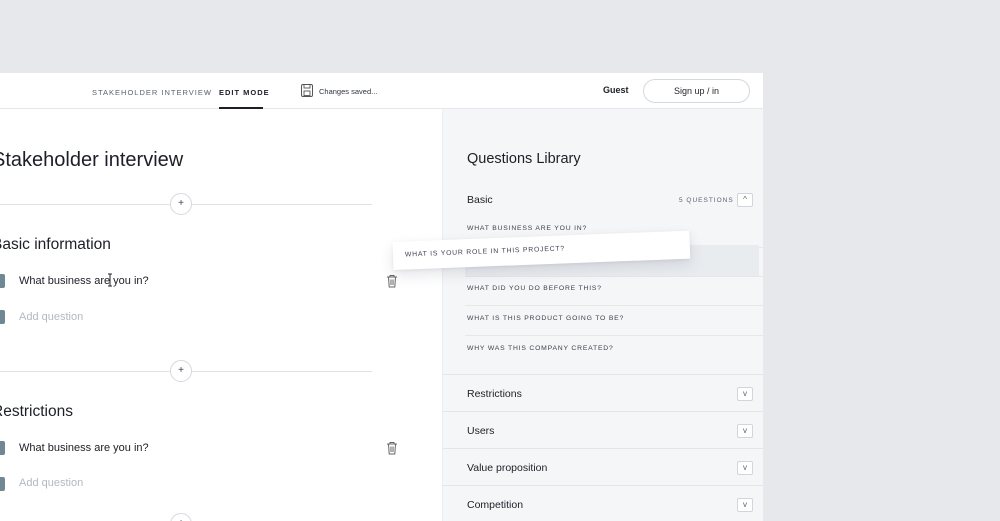 The width and height of the screenshot is (1000, 521). I want to click on breadcrumb-edit-mode: EDIT MODE, so click(244, 92).